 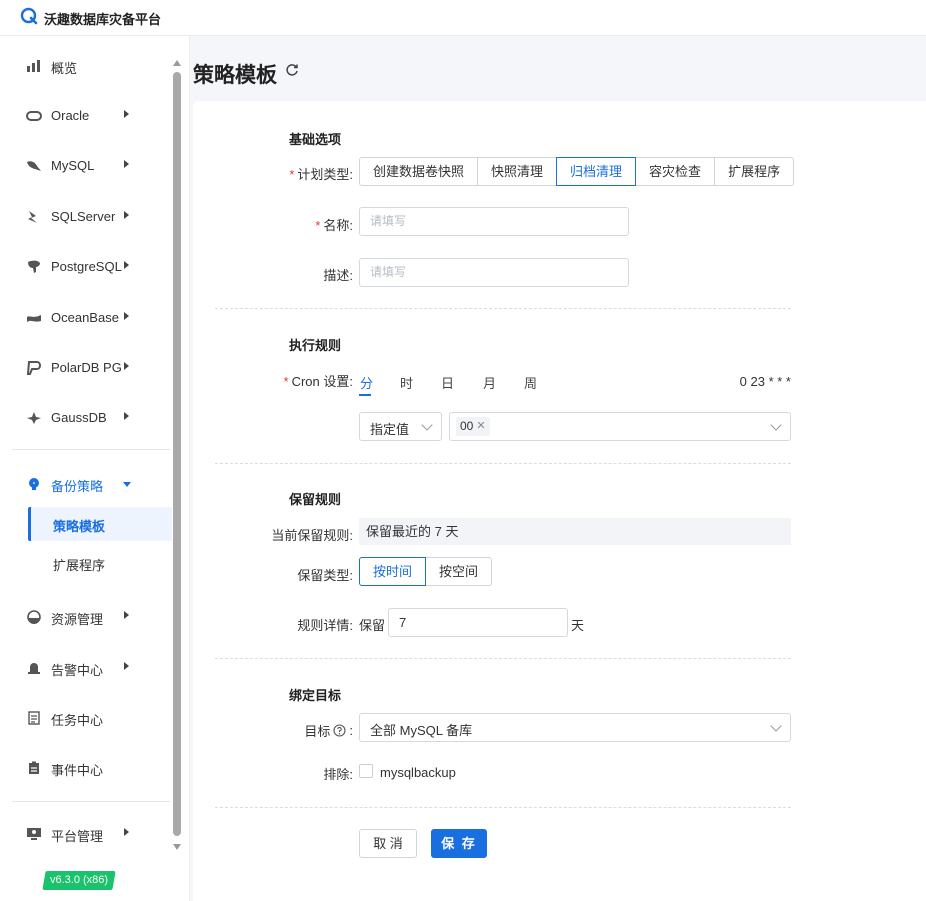 What do you see at coordinates (318, 225) in the screenshot?
I see `required-mark: *` at bounding box center [318, 225].